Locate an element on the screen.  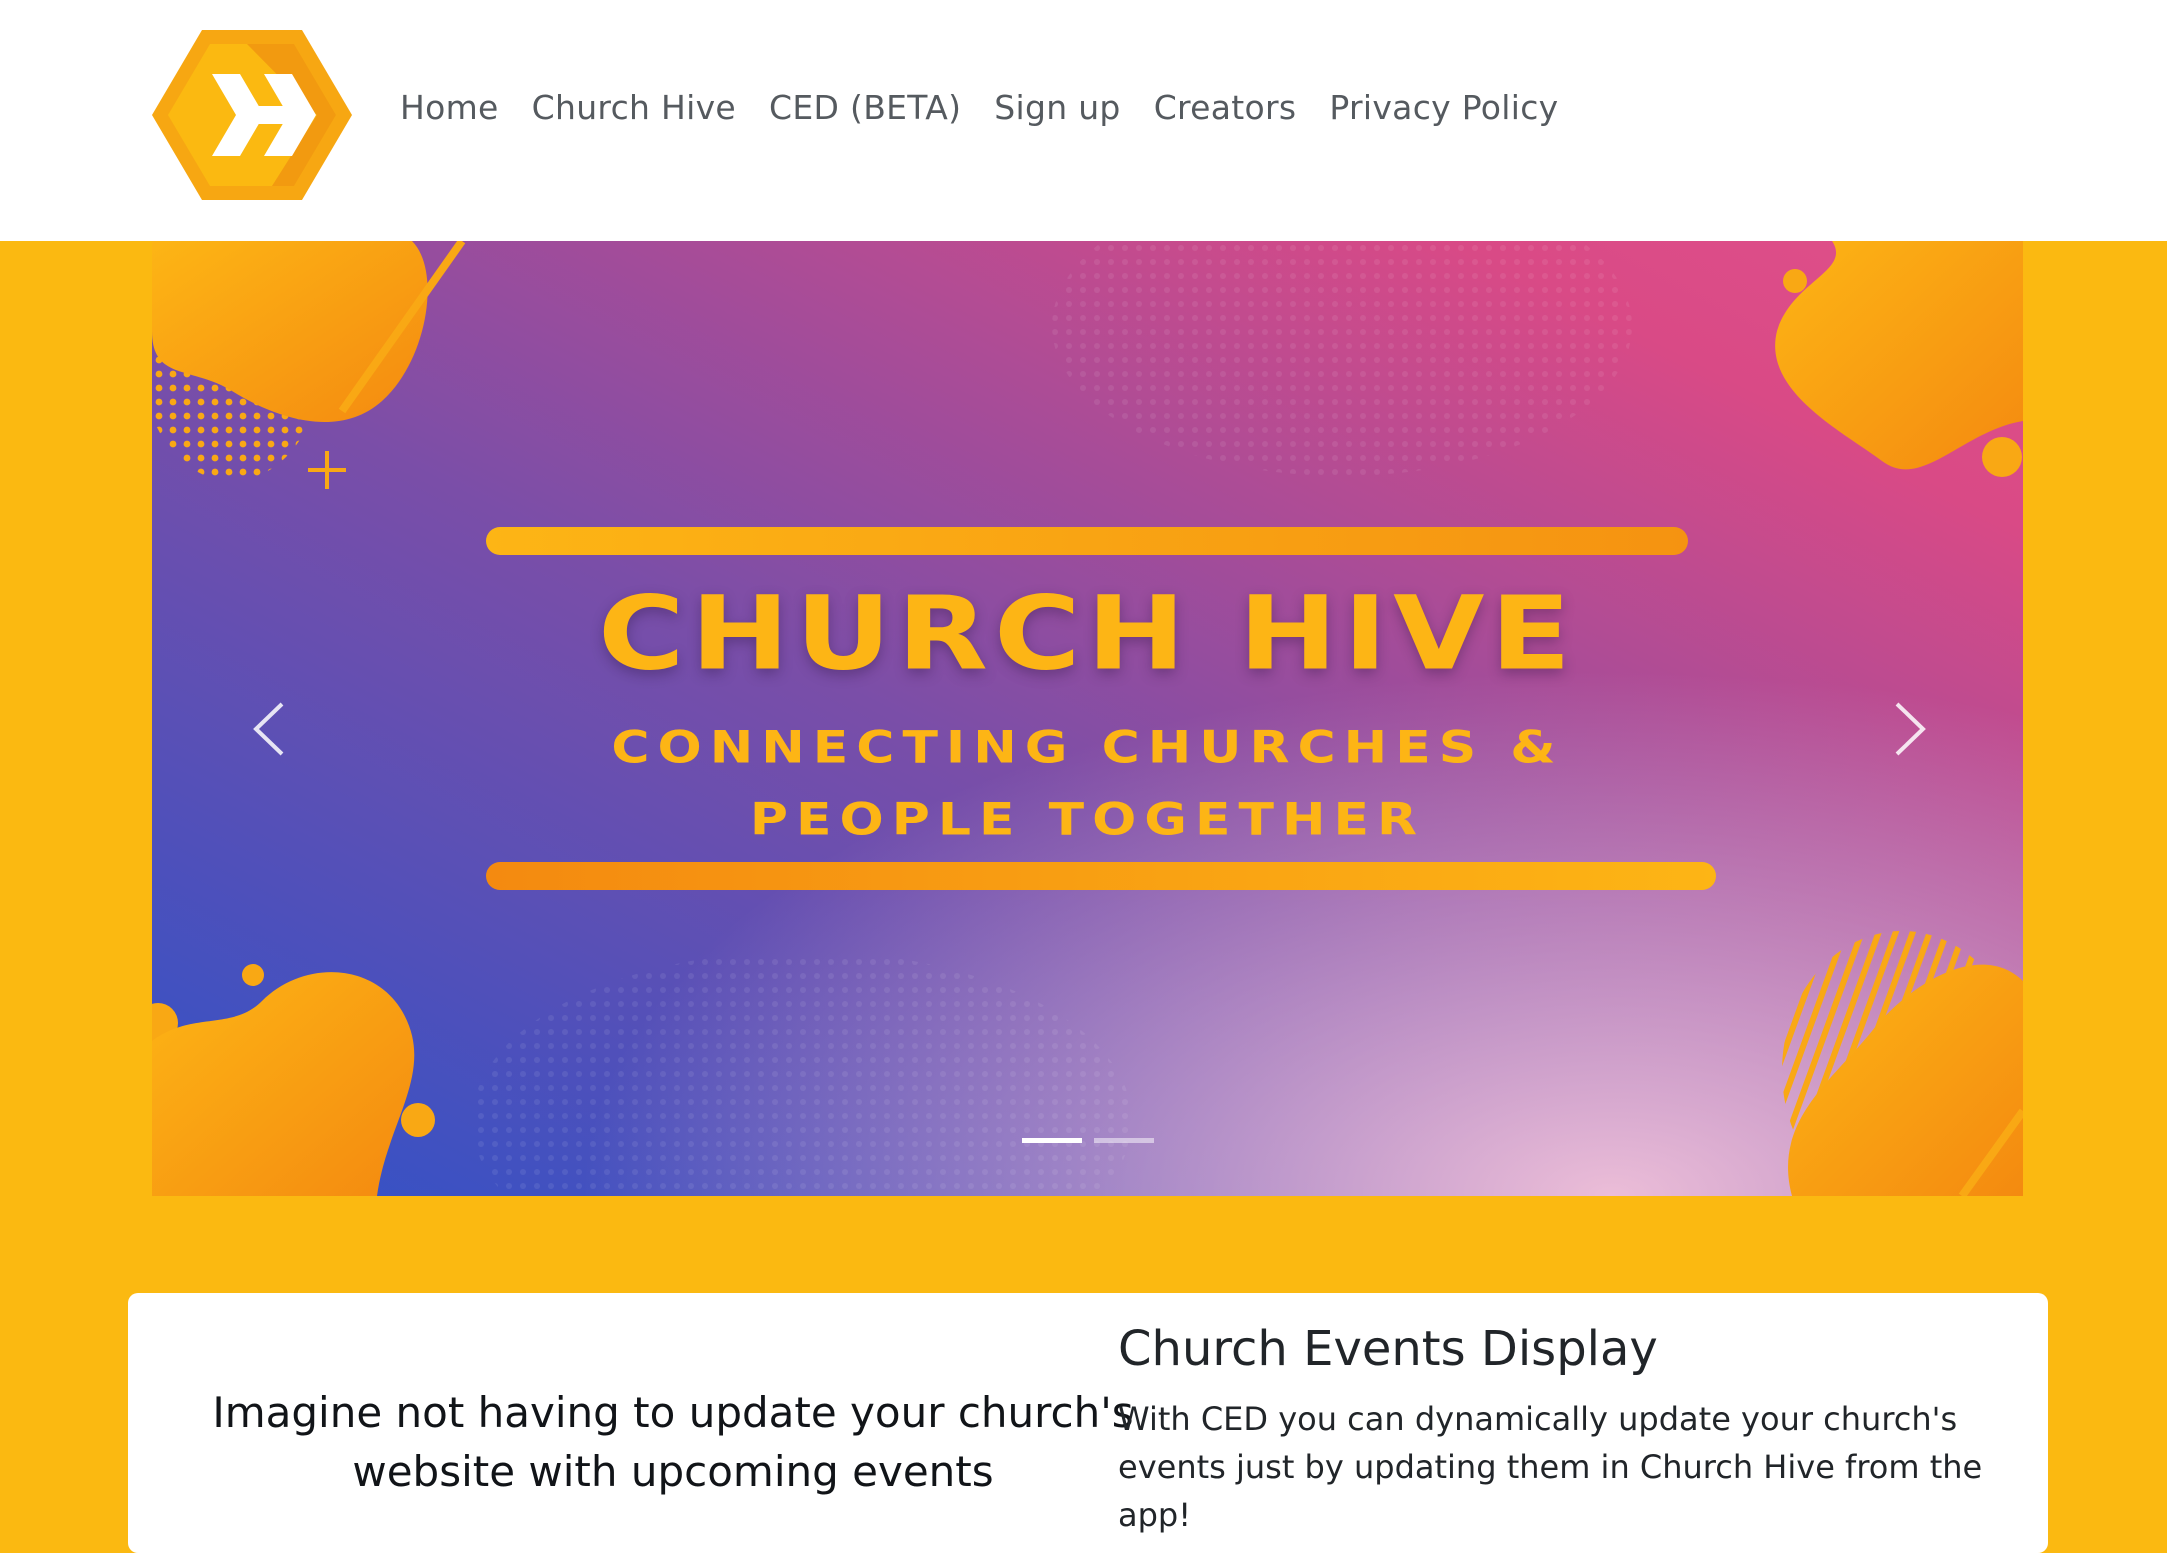
carousel-next-button is located at coordinates (1907, 729).